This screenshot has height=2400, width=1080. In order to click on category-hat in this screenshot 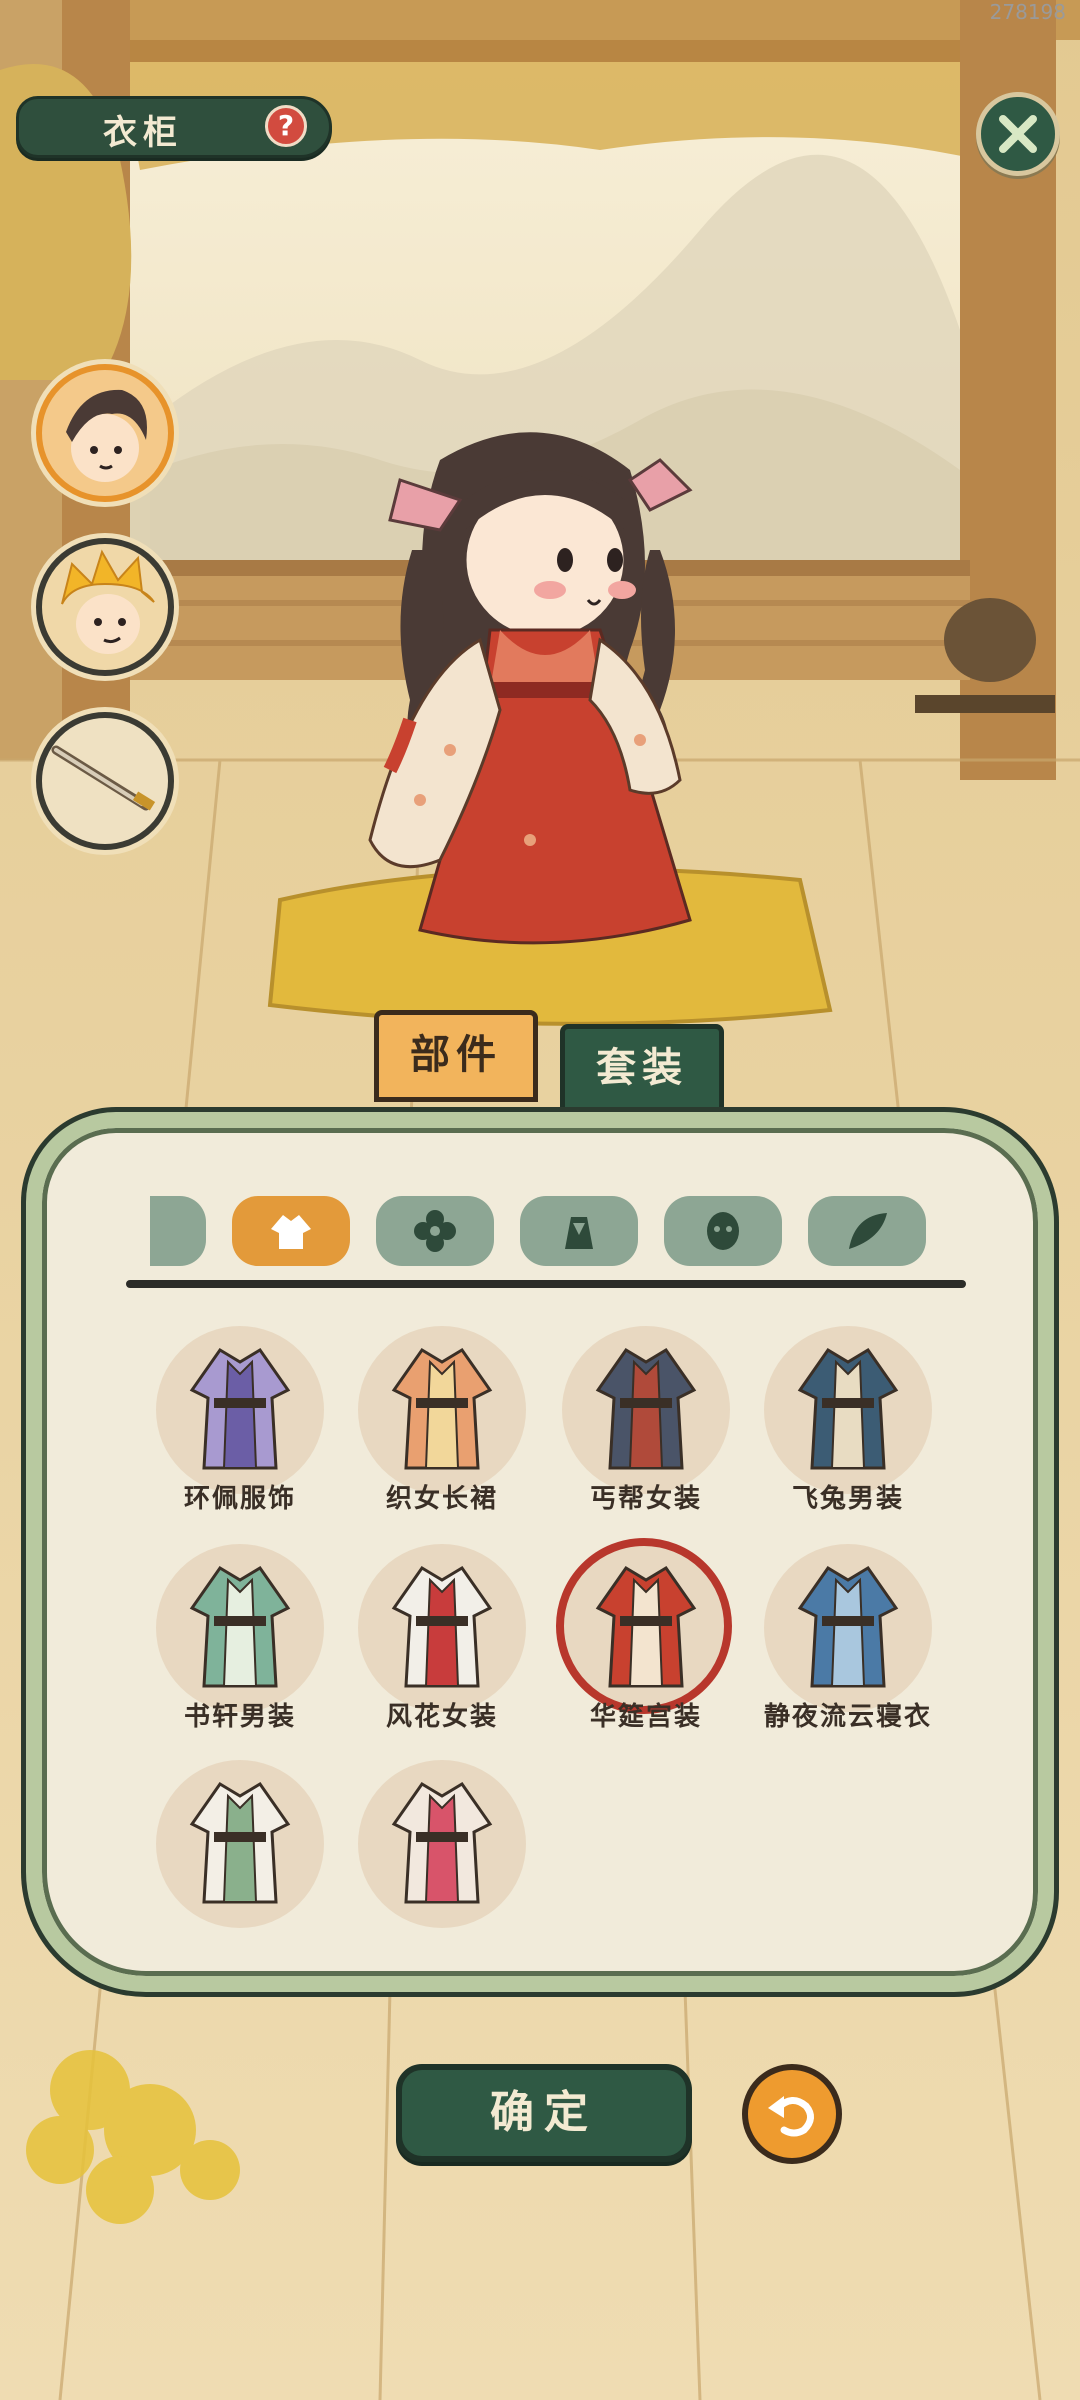, I will do `click(579, 1231)`.